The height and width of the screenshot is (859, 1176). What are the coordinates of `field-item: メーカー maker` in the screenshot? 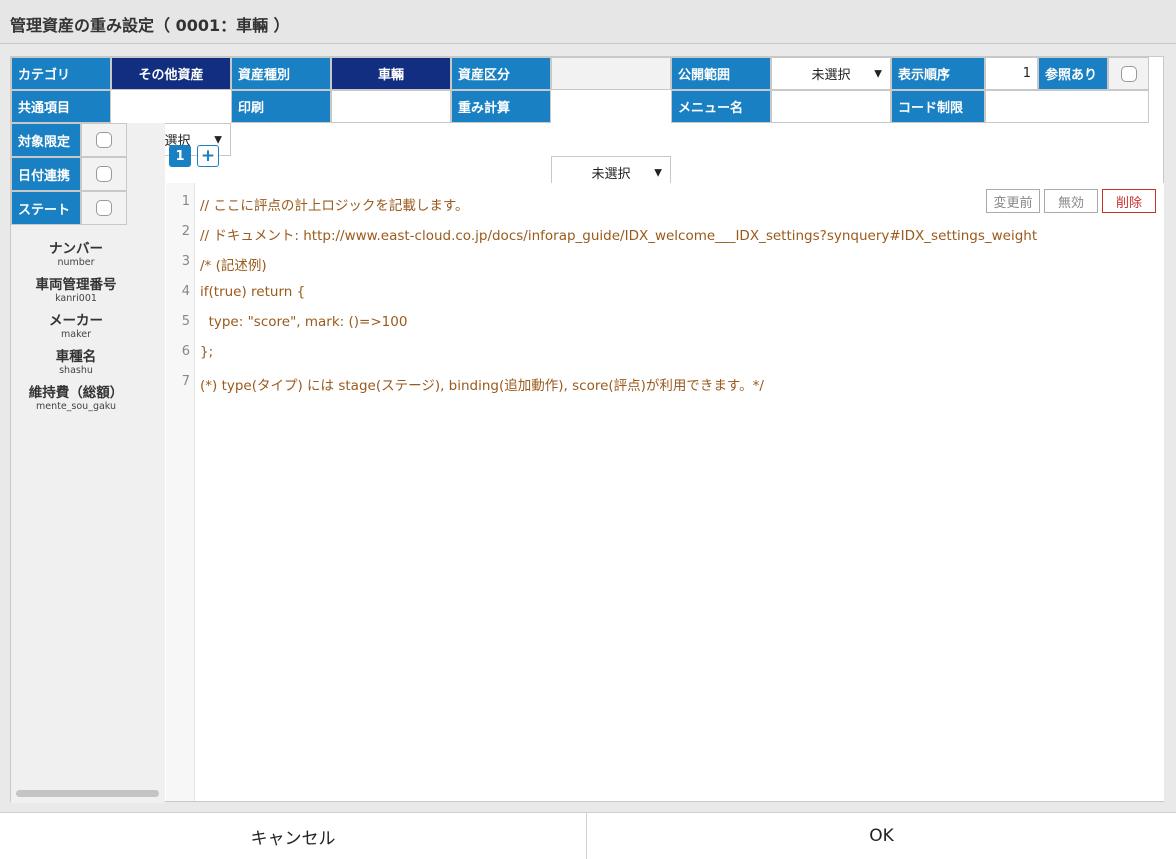 It's located at (76, 327).